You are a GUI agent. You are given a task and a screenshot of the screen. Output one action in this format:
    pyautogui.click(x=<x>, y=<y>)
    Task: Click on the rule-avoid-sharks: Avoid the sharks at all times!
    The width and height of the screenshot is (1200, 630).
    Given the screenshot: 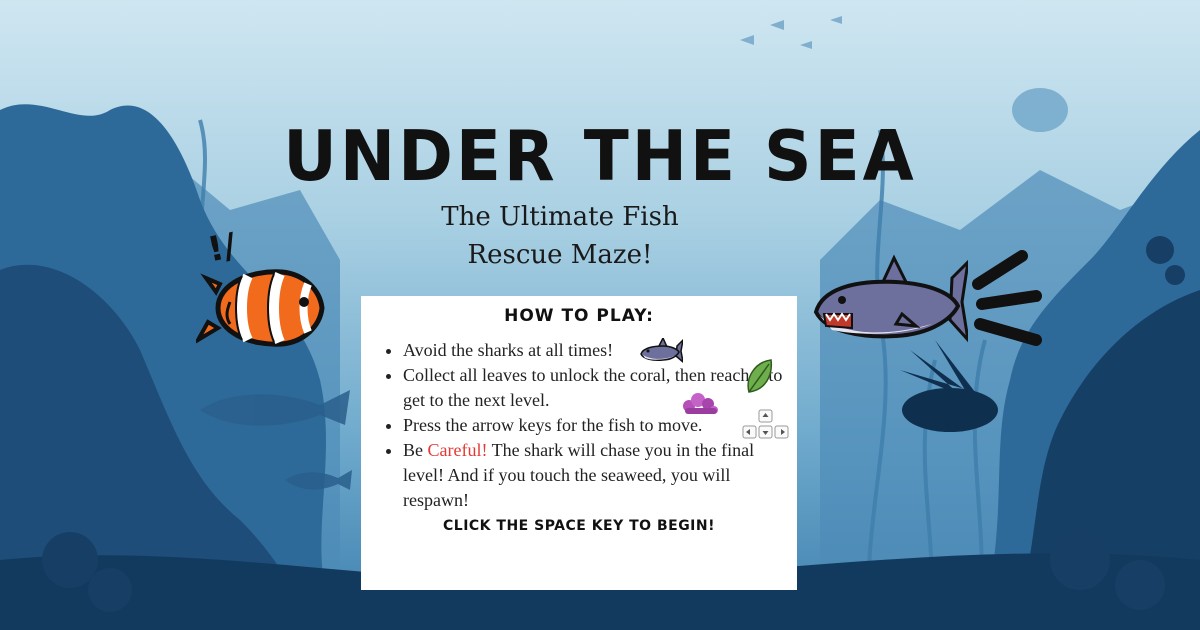 What is the action you would take?
    pyautogui.click(x=593, y=350)
    